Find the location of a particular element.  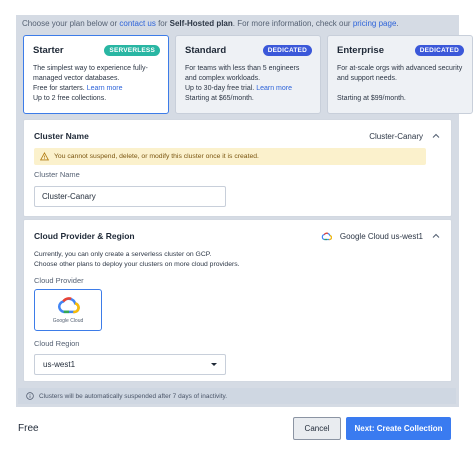

pricing-page-link: pricing page is located at coordinates (375, 23).